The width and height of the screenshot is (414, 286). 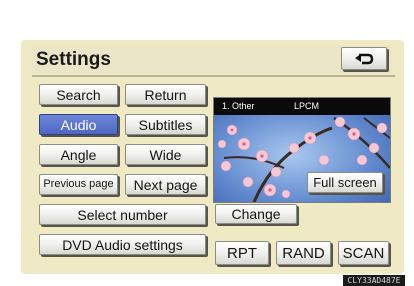 I want to click on audio-format-label: LPCM, so click(x=307, y=106).